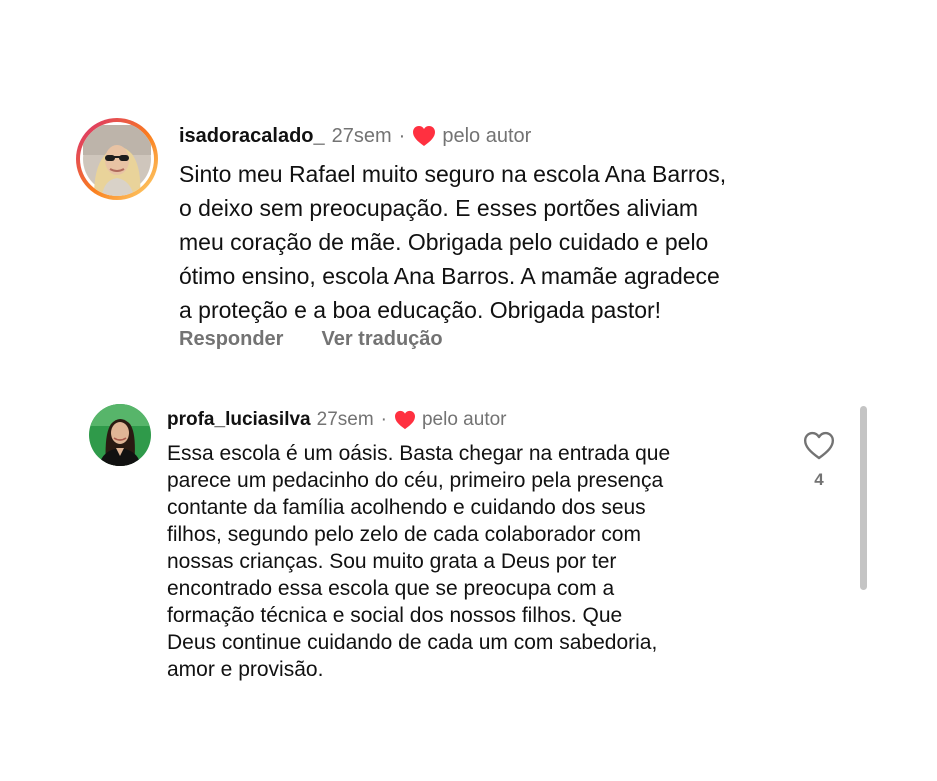 The image size is (937, 781). I want to click on like-control: 4, so click(819, 460).